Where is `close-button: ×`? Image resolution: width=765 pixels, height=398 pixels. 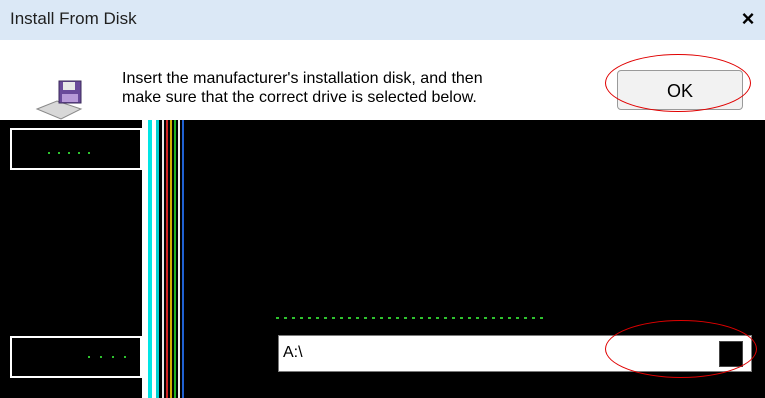 close-button: × is located at coordinates (748, 19).